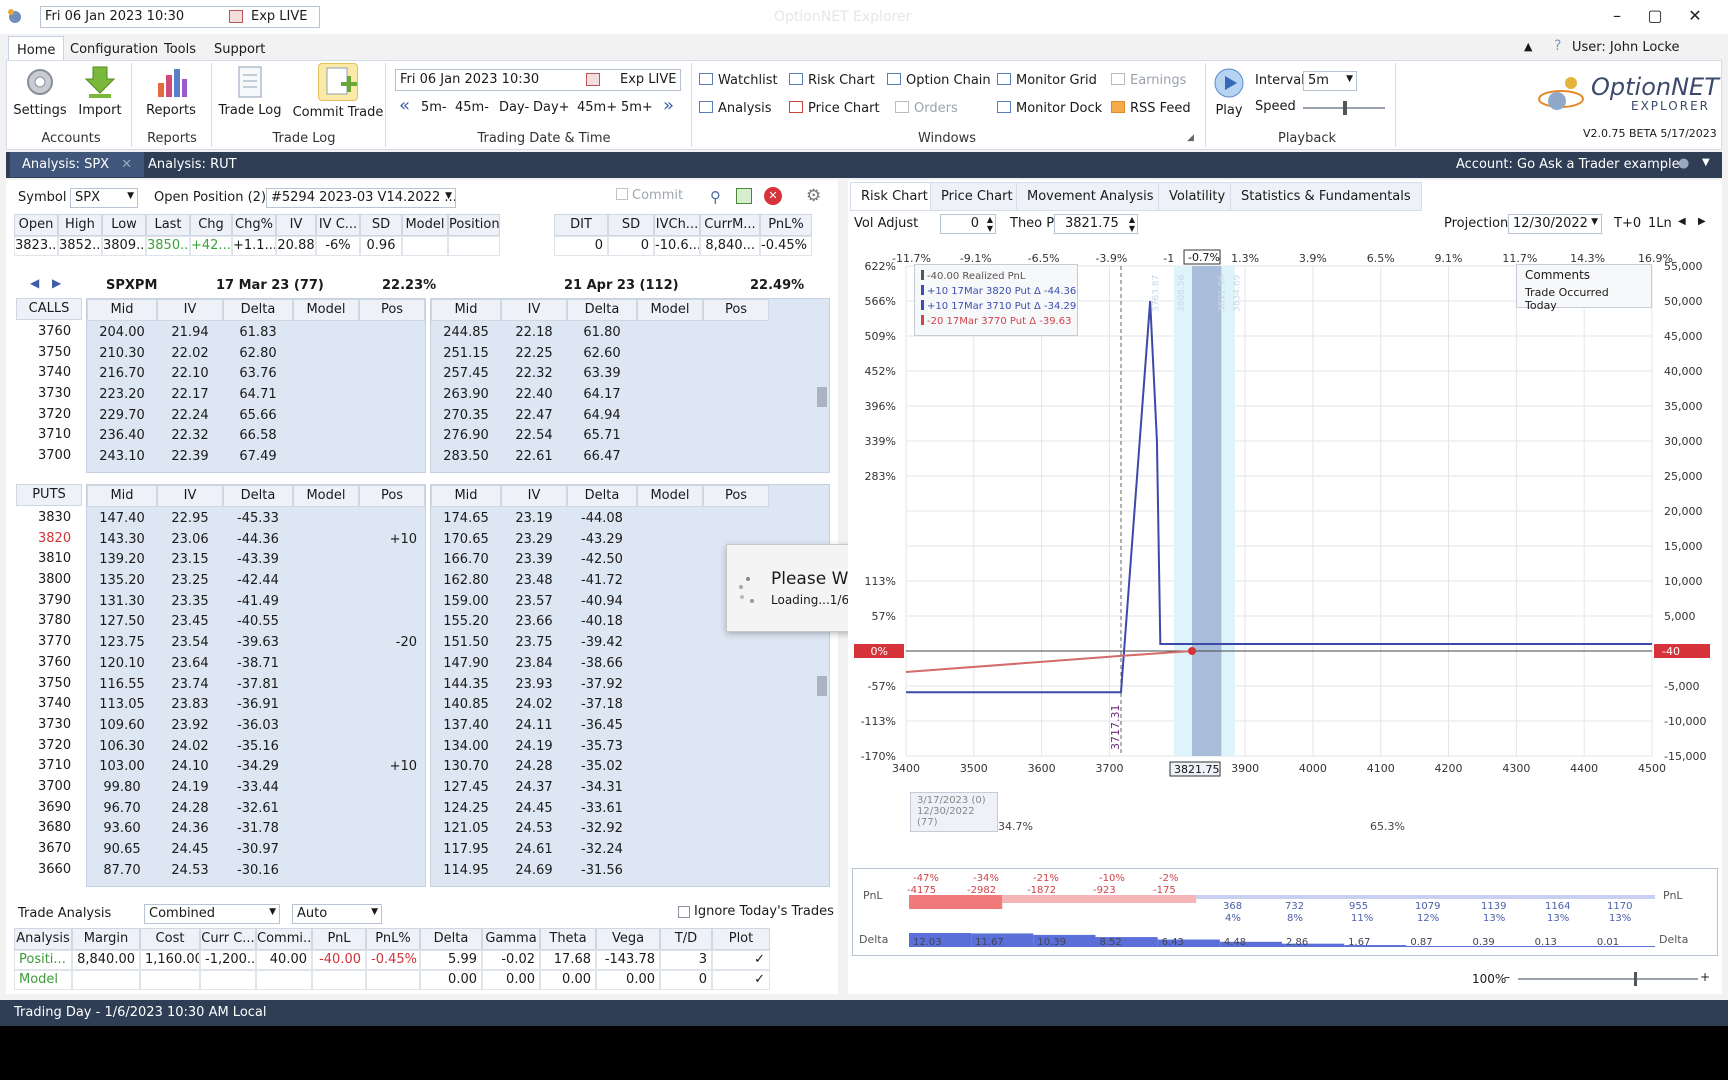  What do you see at coordinates (602, 664) in the screenshot?
I see `chain-cell: -38.66` at bounding box center [602, 664].